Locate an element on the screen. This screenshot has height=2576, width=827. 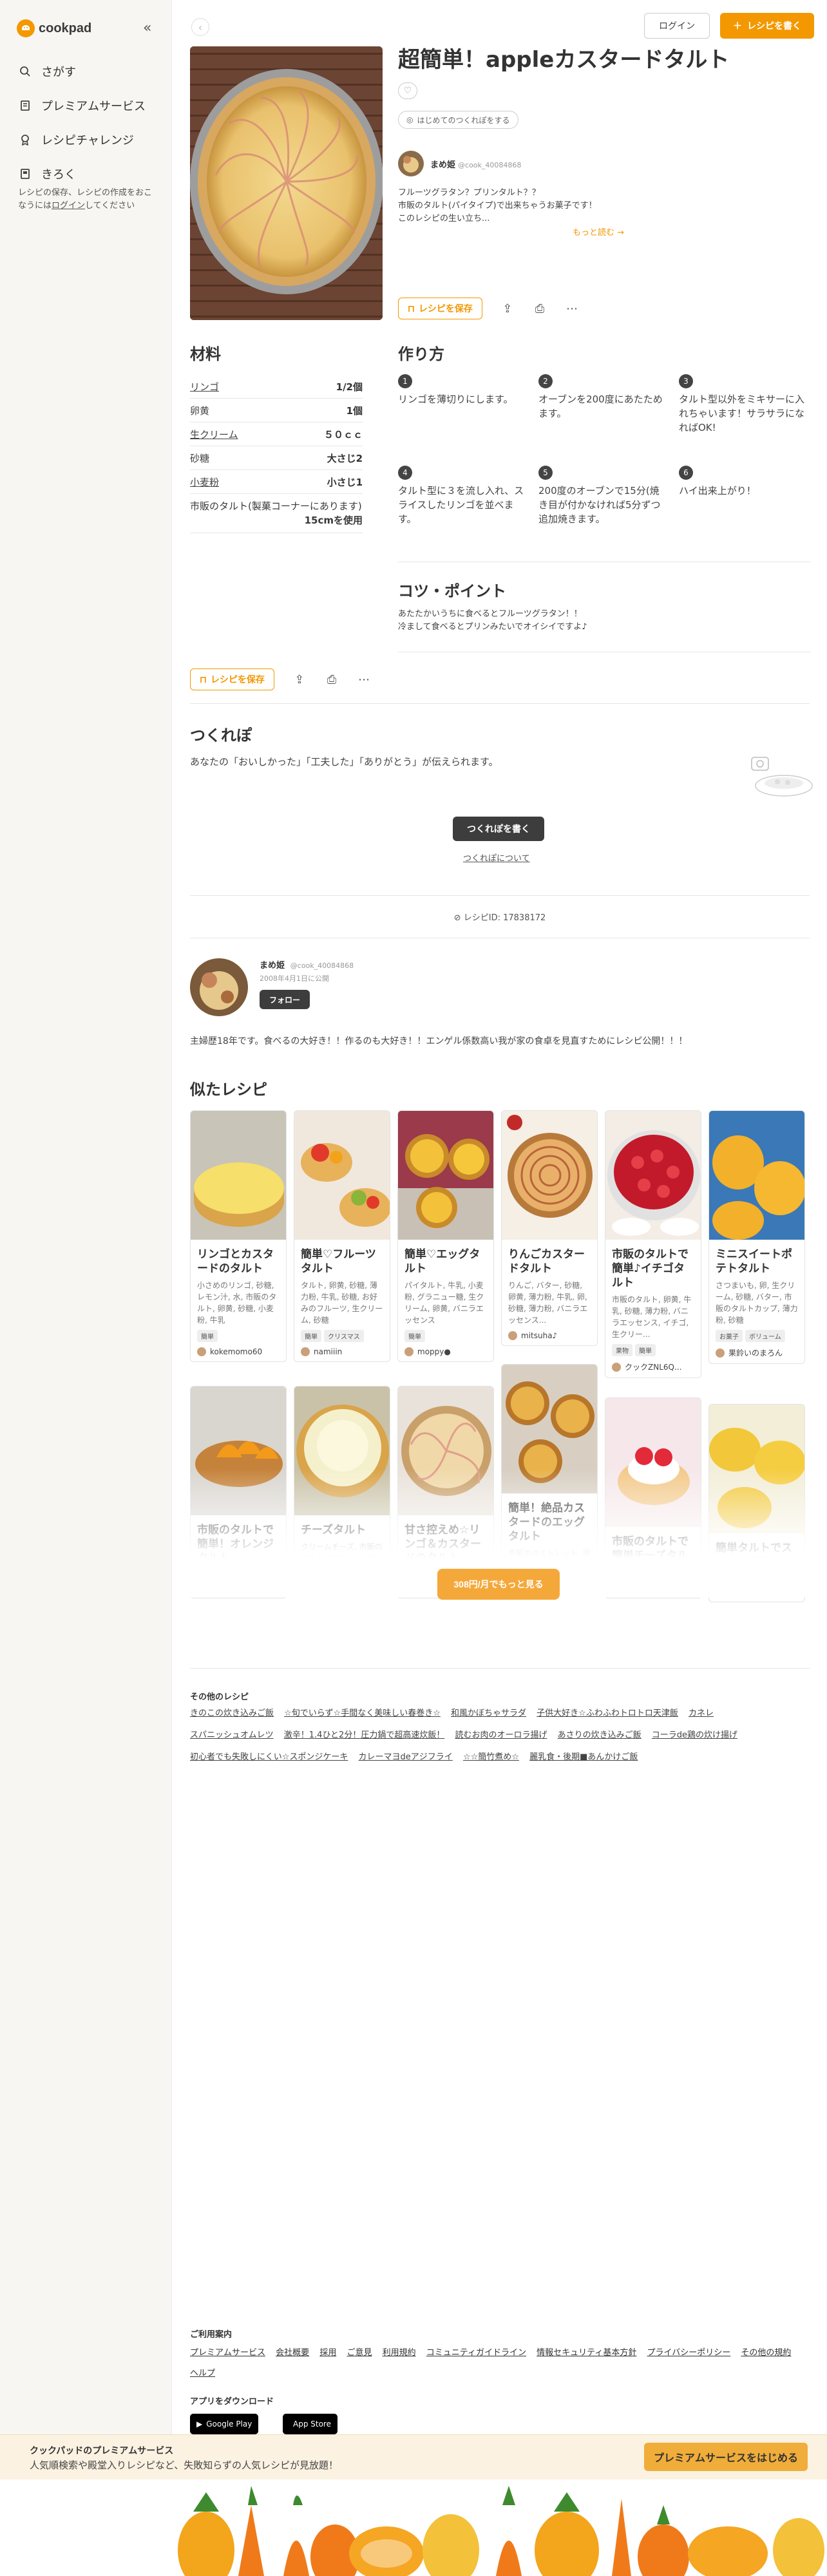
card-author: kokemomo60 is located at coordinates (238, 1351).